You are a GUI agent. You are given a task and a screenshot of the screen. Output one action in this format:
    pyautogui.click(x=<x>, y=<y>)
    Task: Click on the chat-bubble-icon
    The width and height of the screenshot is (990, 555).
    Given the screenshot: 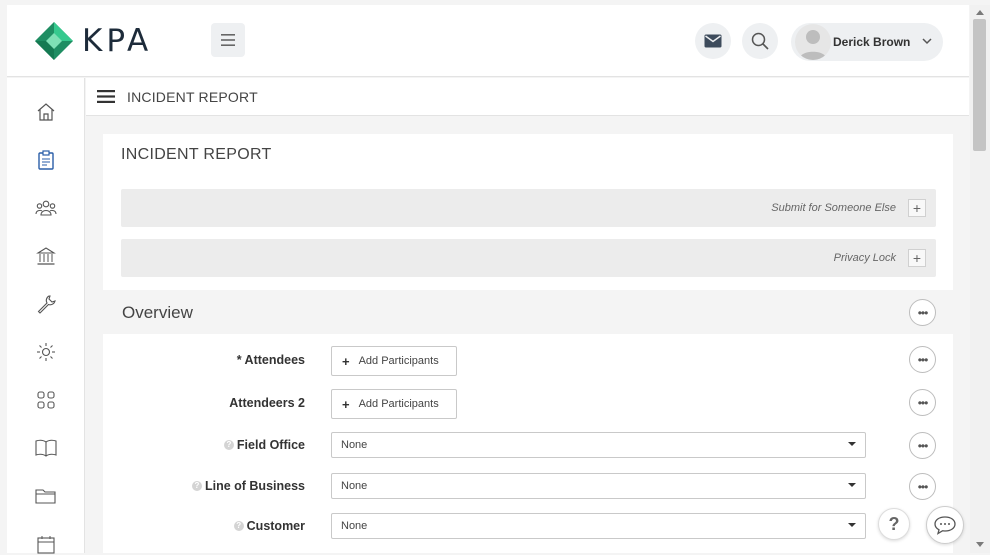 What is the action you would take?
    pyautogui.click(x=945, y=525)
    